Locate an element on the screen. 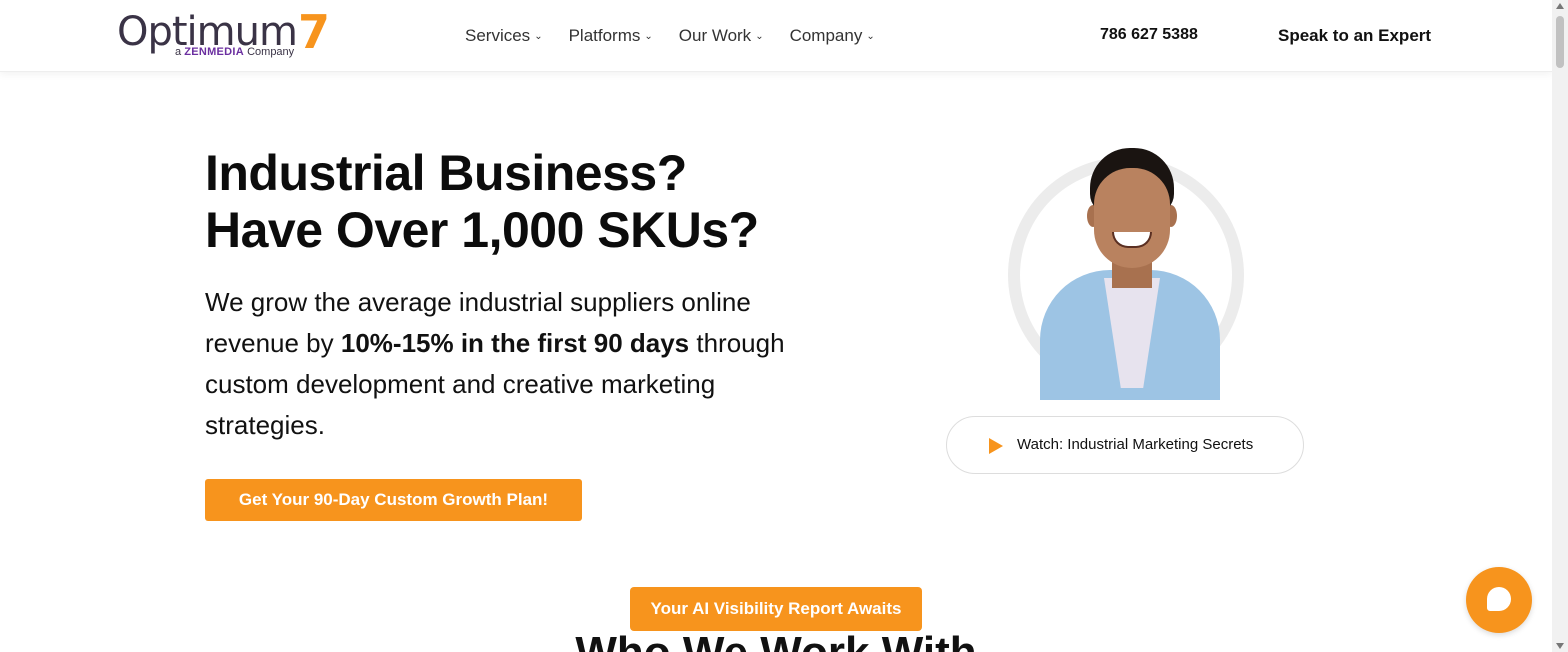 The width and height of the screenshot is (1568, 652). nav-item-company: Company ⌄ is located at coordinates (832, 36).